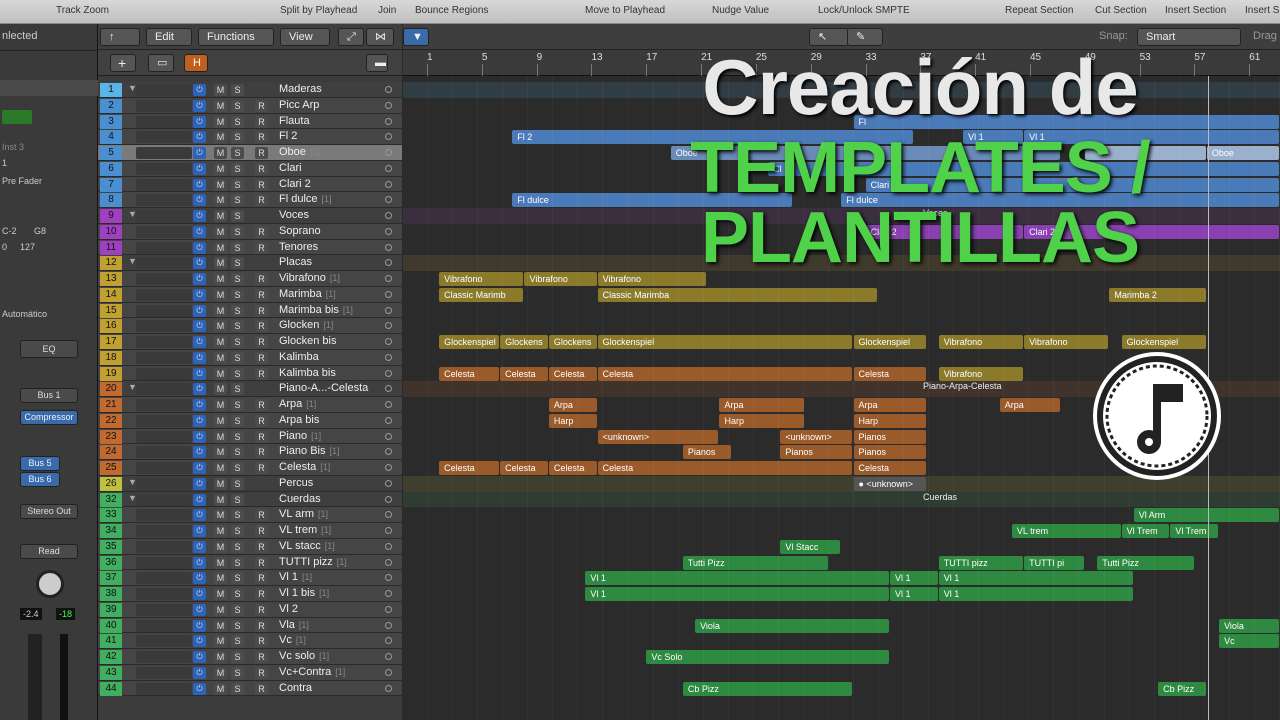 Image resolution: width=1280 pixels, height=720 pixels. I want to click on toolbar-label: Split by Playhead, so click(318, 10).